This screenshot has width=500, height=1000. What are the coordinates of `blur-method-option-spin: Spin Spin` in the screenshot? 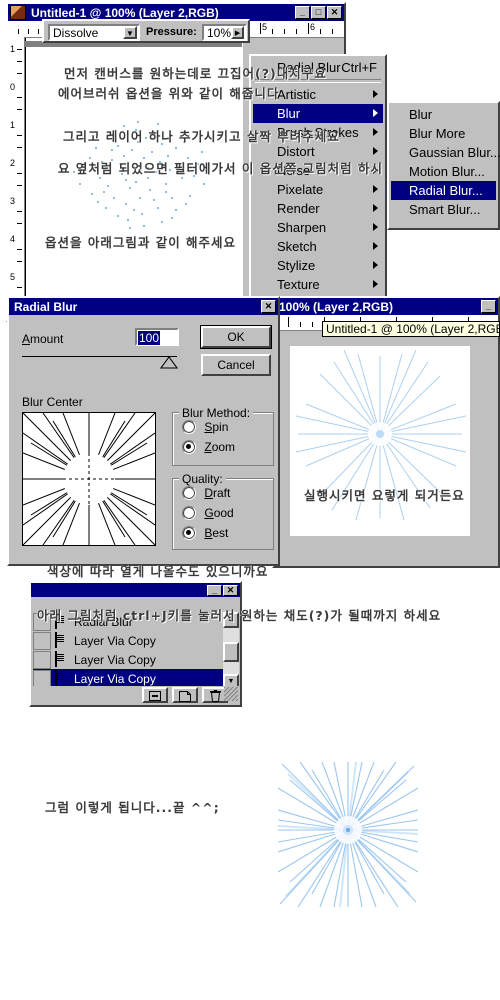 It's located at (205, 426).